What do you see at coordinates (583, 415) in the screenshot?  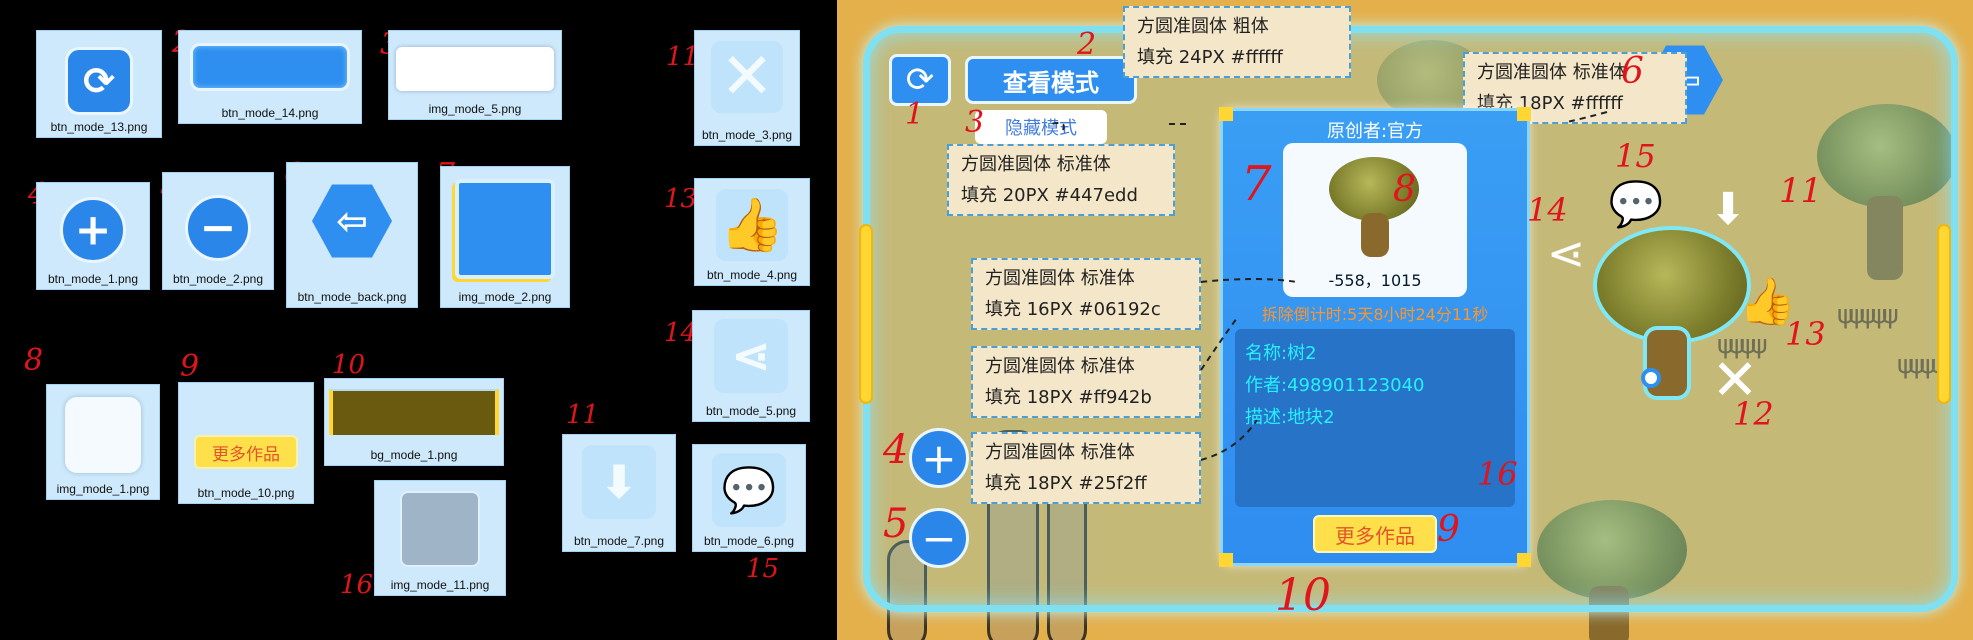 I see `marker-11: 11` at bounding box center [583, 415].